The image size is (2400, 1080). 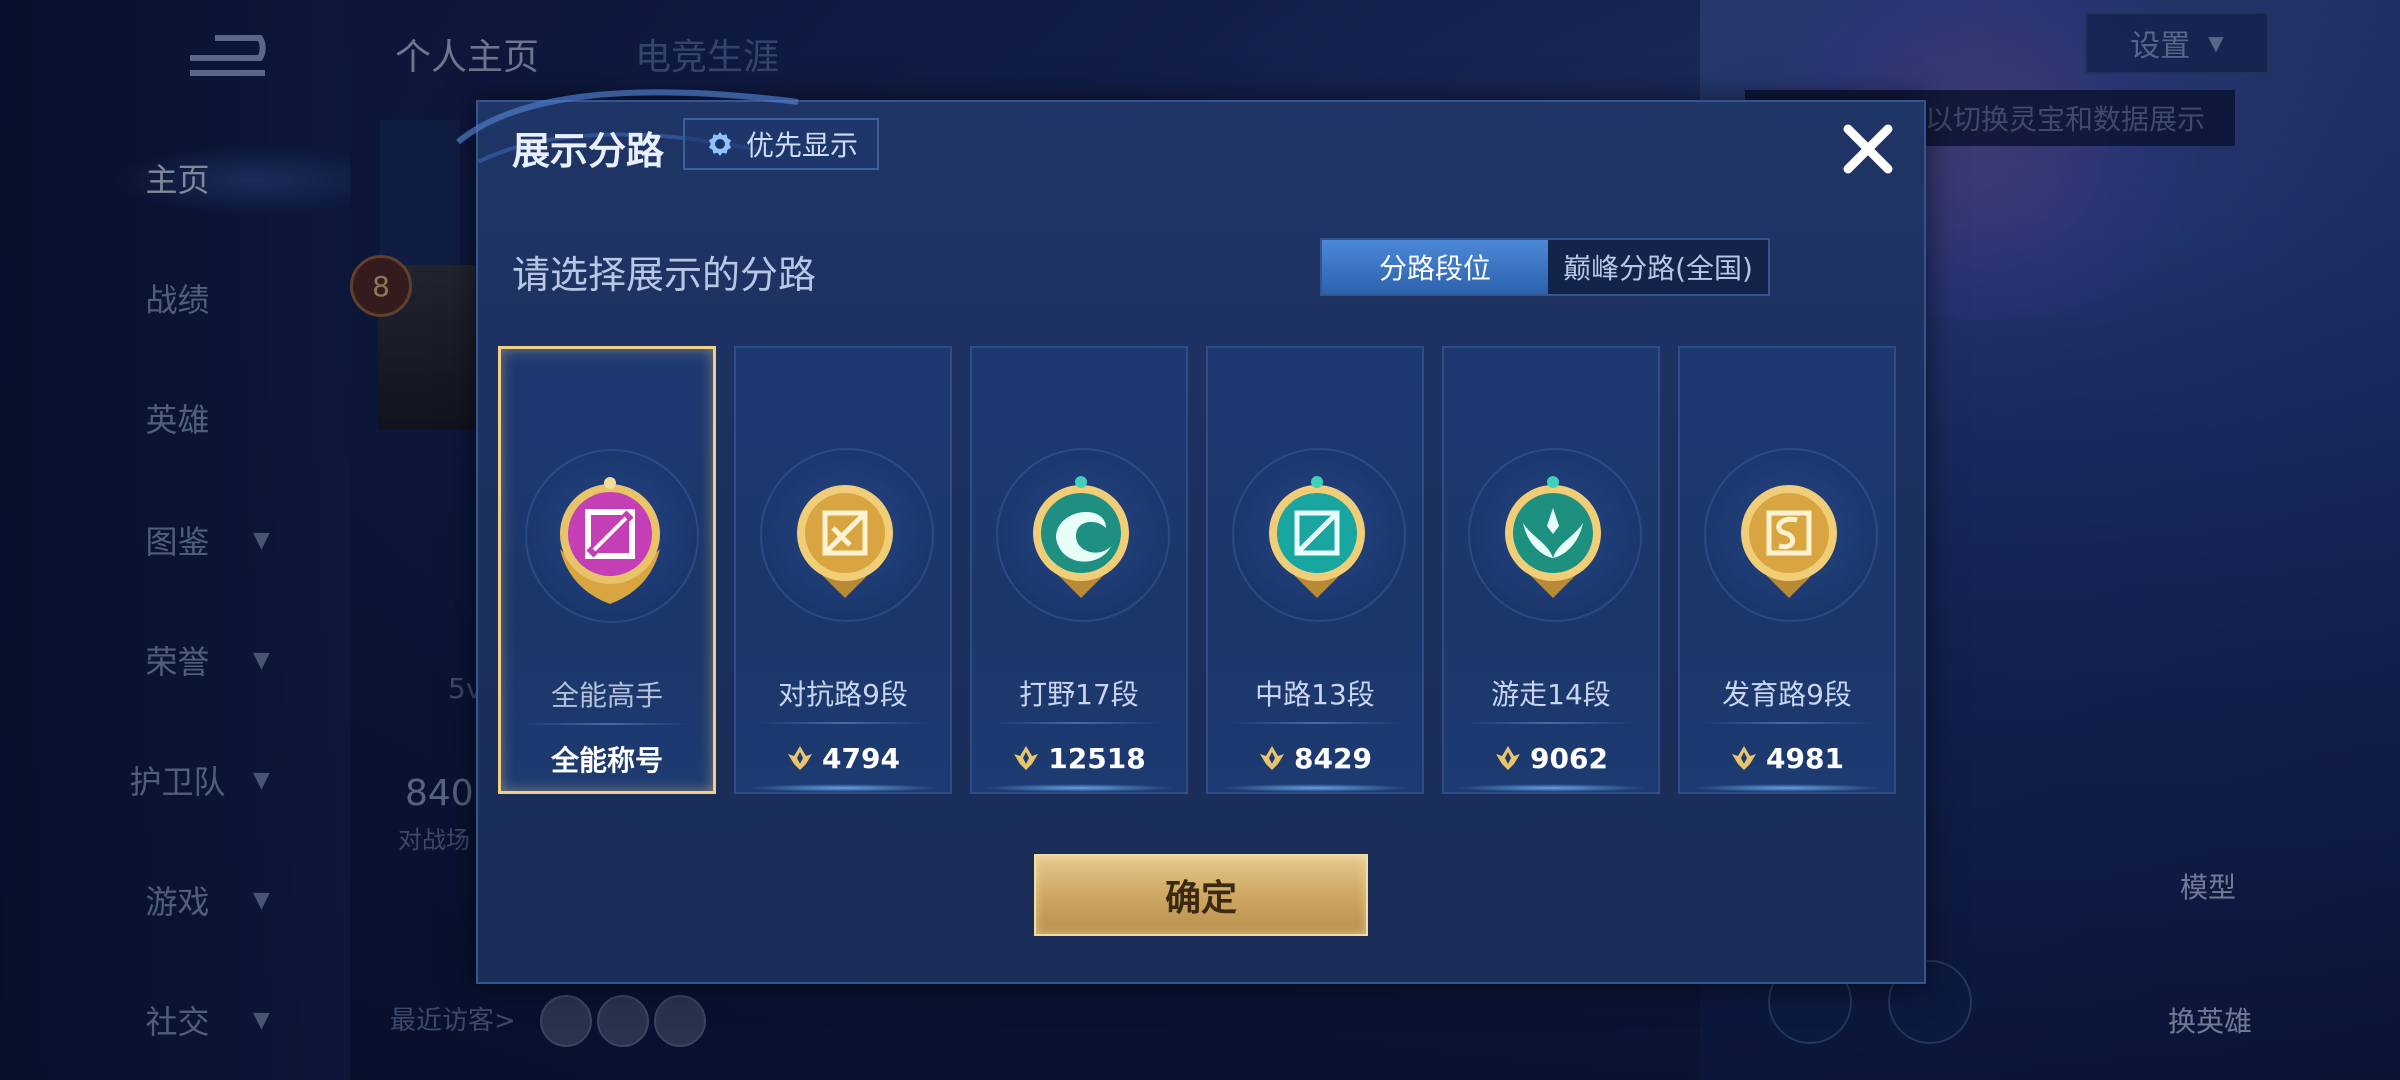 I want to click on lane-card-roam: 游走14段 9062, so click(x=1551, y=570).